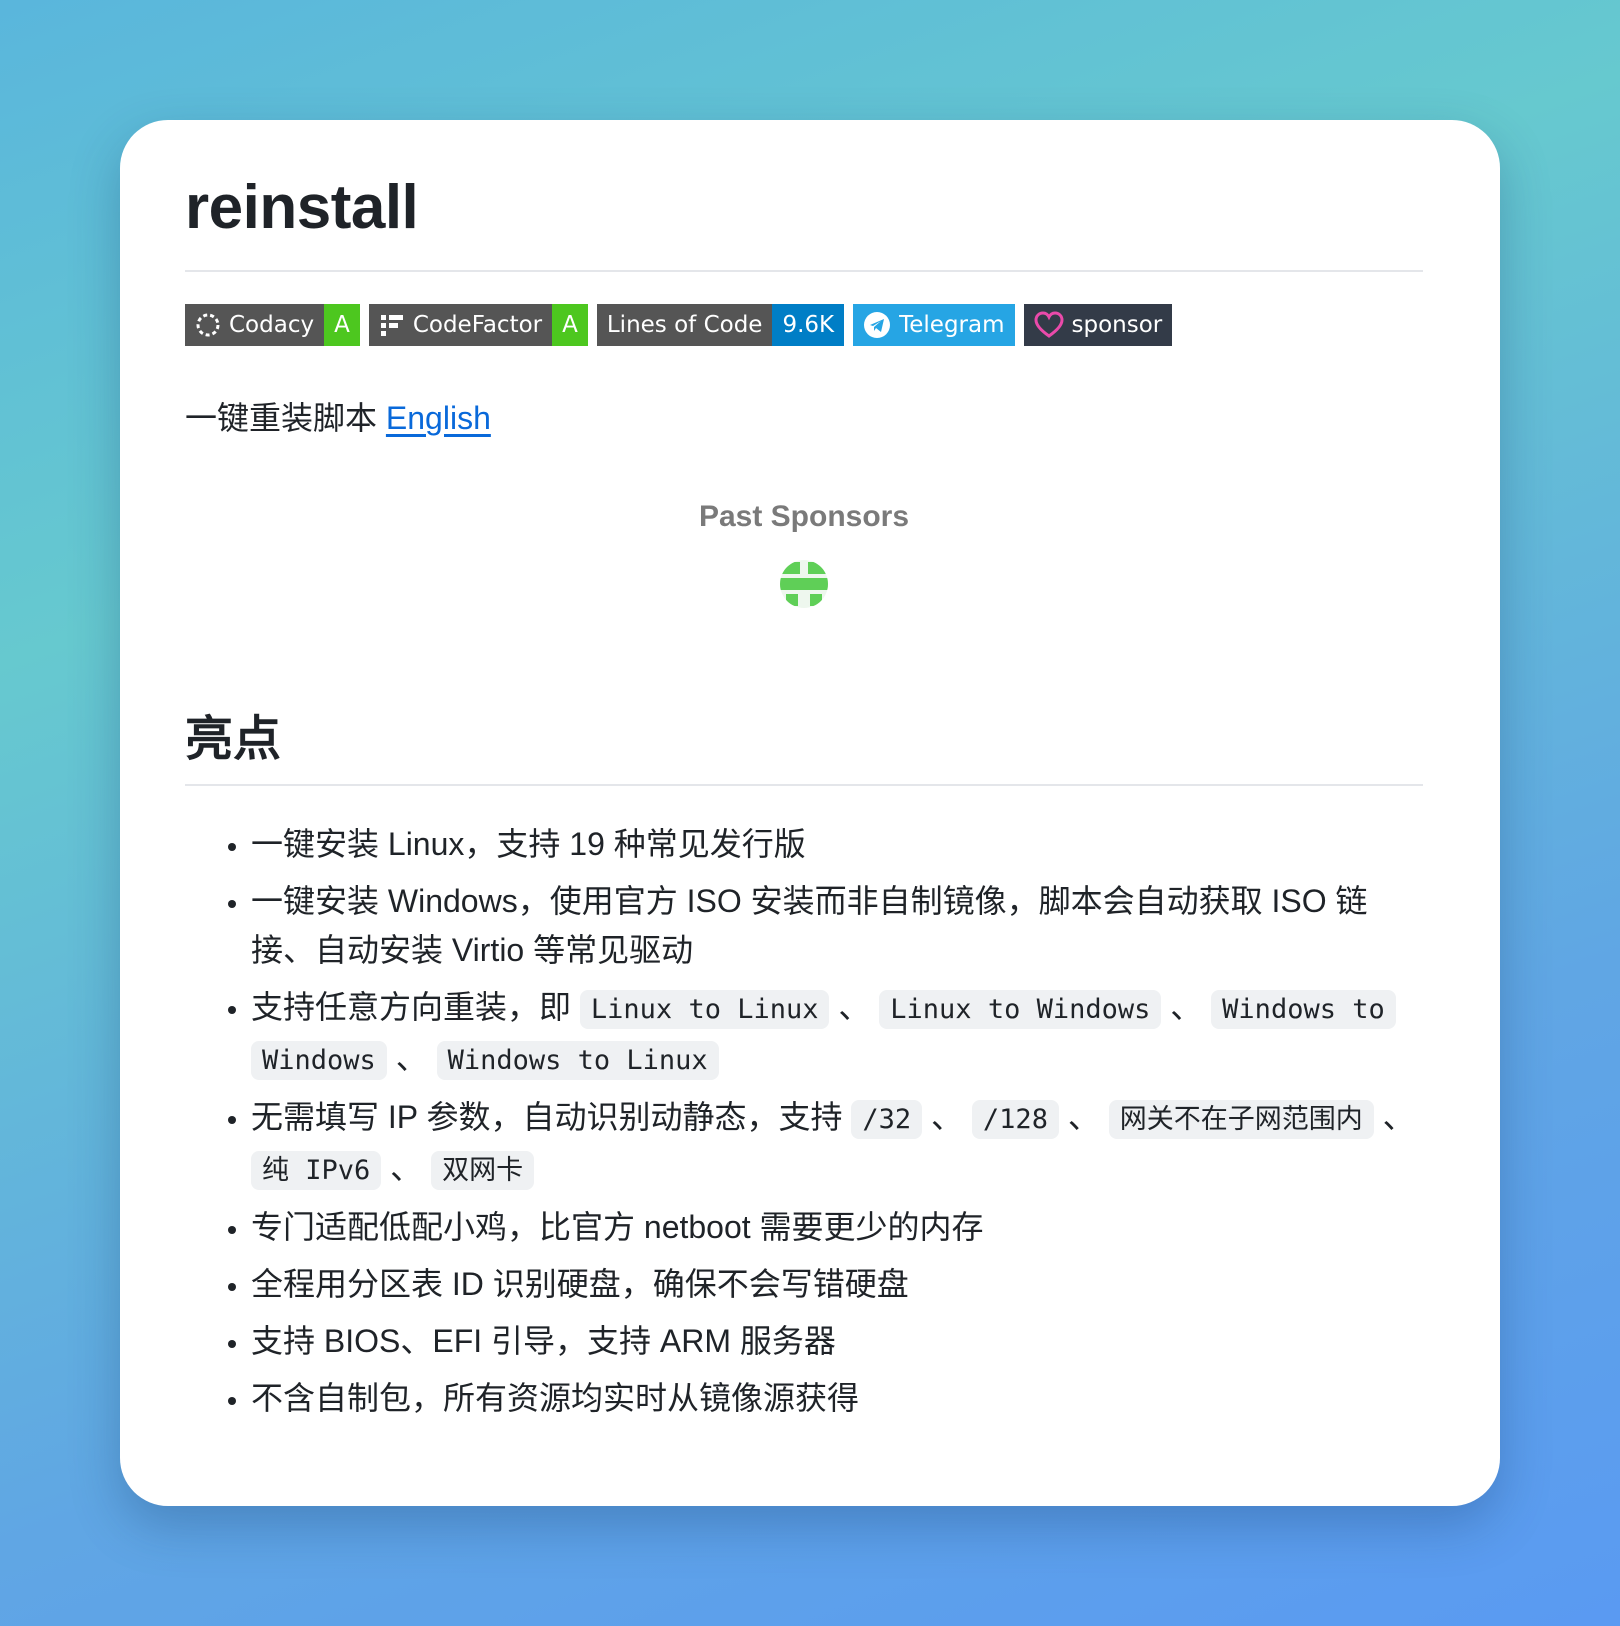  I want to click on heart-icon, so click(1049, 325).